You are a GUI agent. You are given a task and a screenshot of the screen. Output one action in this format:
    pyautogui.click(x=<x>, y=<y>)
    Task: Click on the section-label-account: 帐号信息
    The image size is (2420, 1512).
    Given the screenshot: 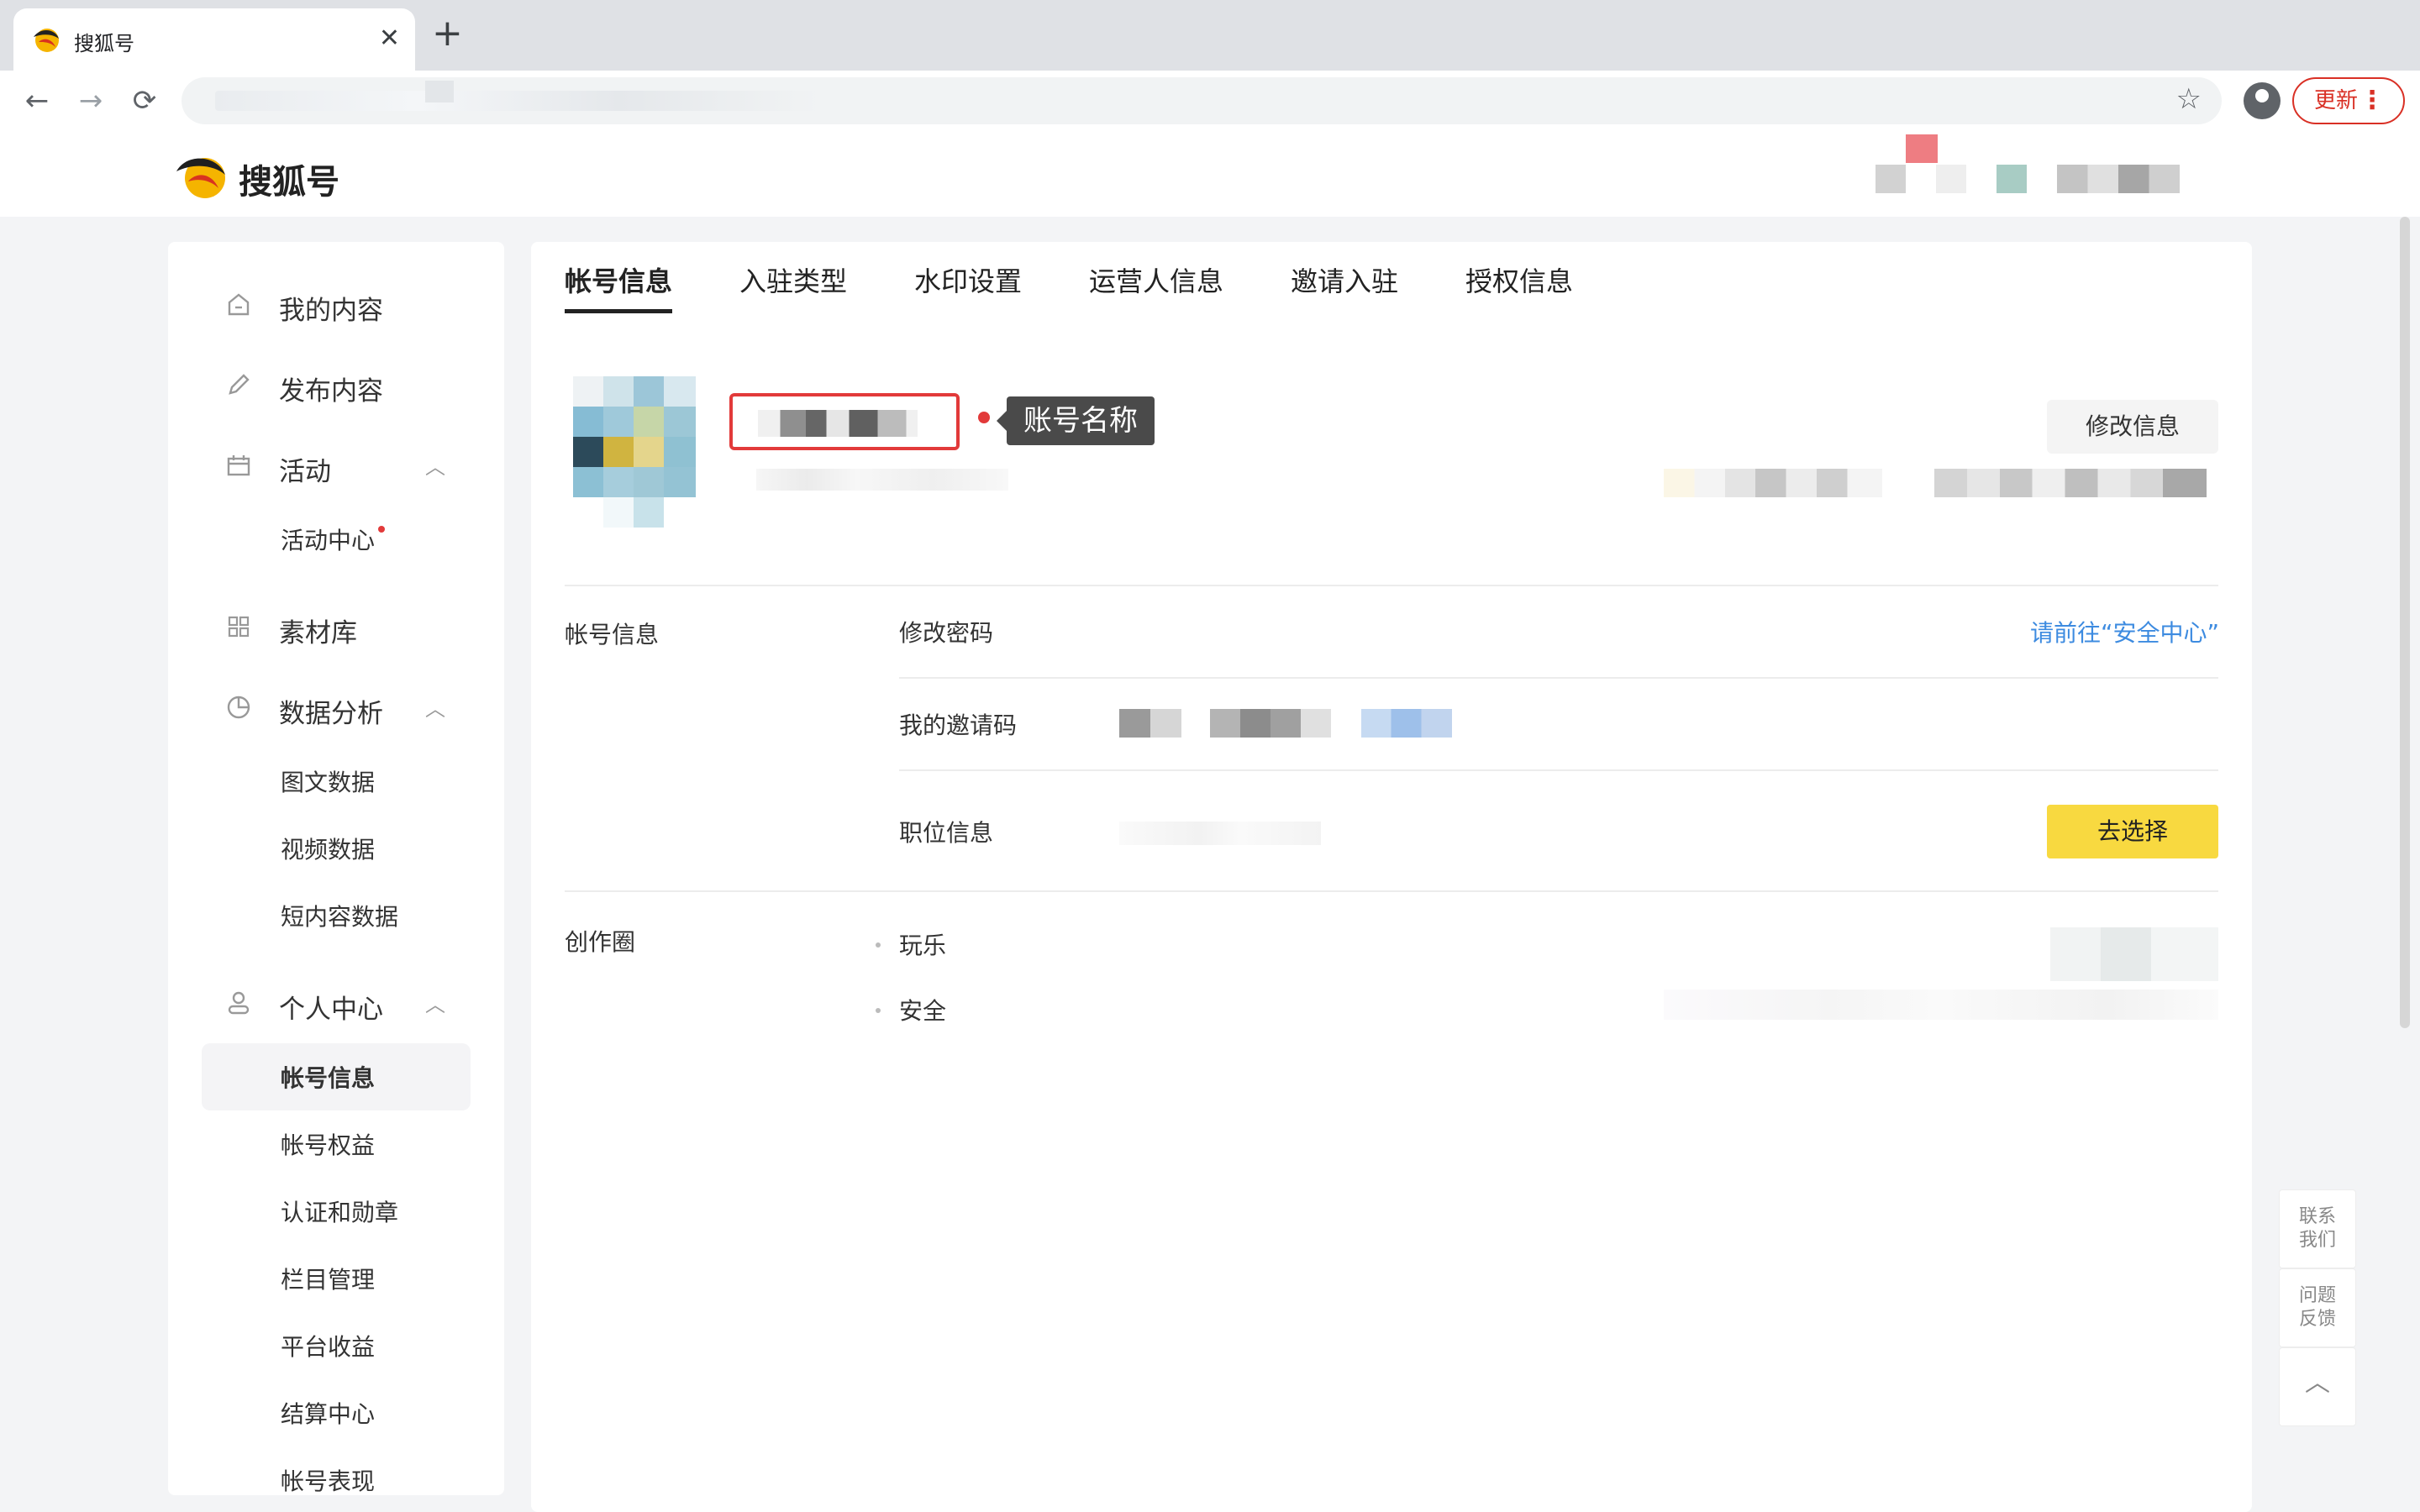 What is the action you would take?
    pyautogui.click(x=613, y=634)
    